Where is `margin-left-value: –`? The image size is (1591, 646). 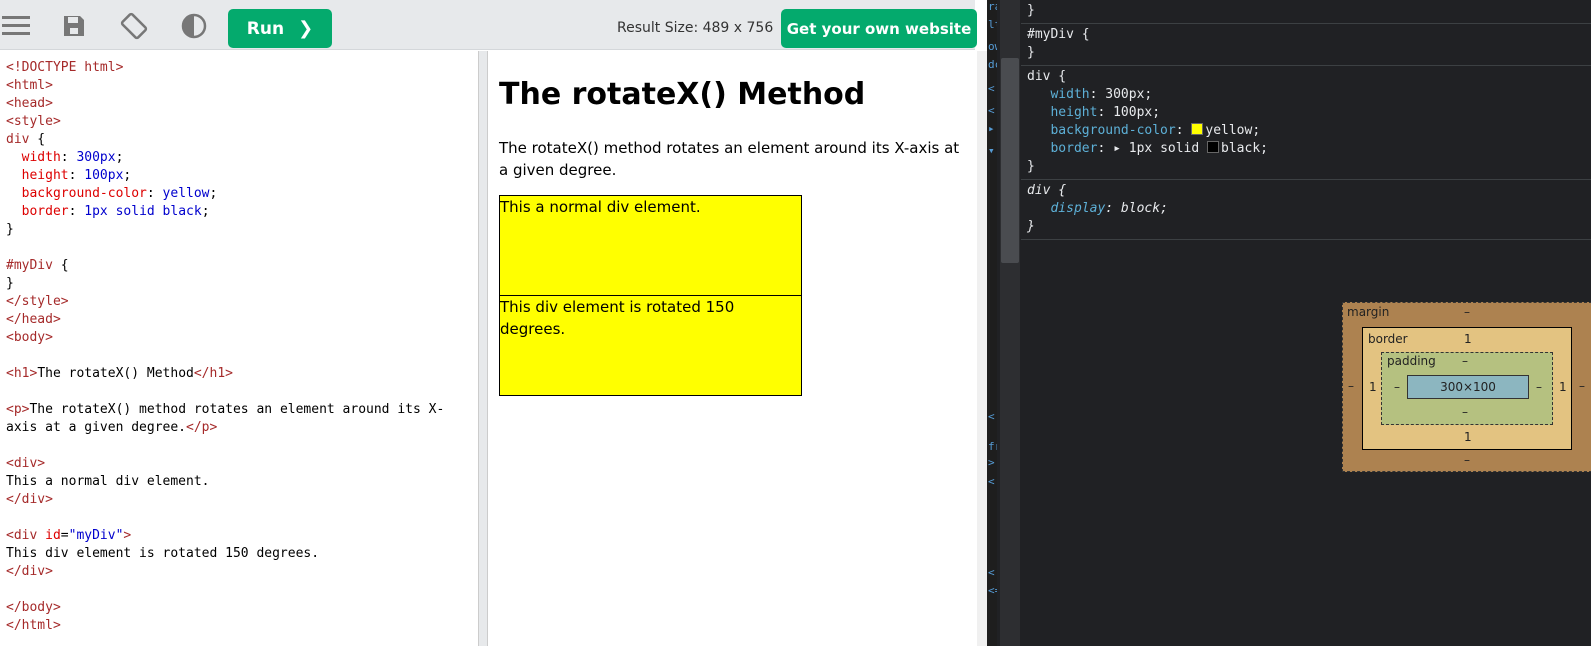
margin-left-value: – is located at coordinates (1351, 386).